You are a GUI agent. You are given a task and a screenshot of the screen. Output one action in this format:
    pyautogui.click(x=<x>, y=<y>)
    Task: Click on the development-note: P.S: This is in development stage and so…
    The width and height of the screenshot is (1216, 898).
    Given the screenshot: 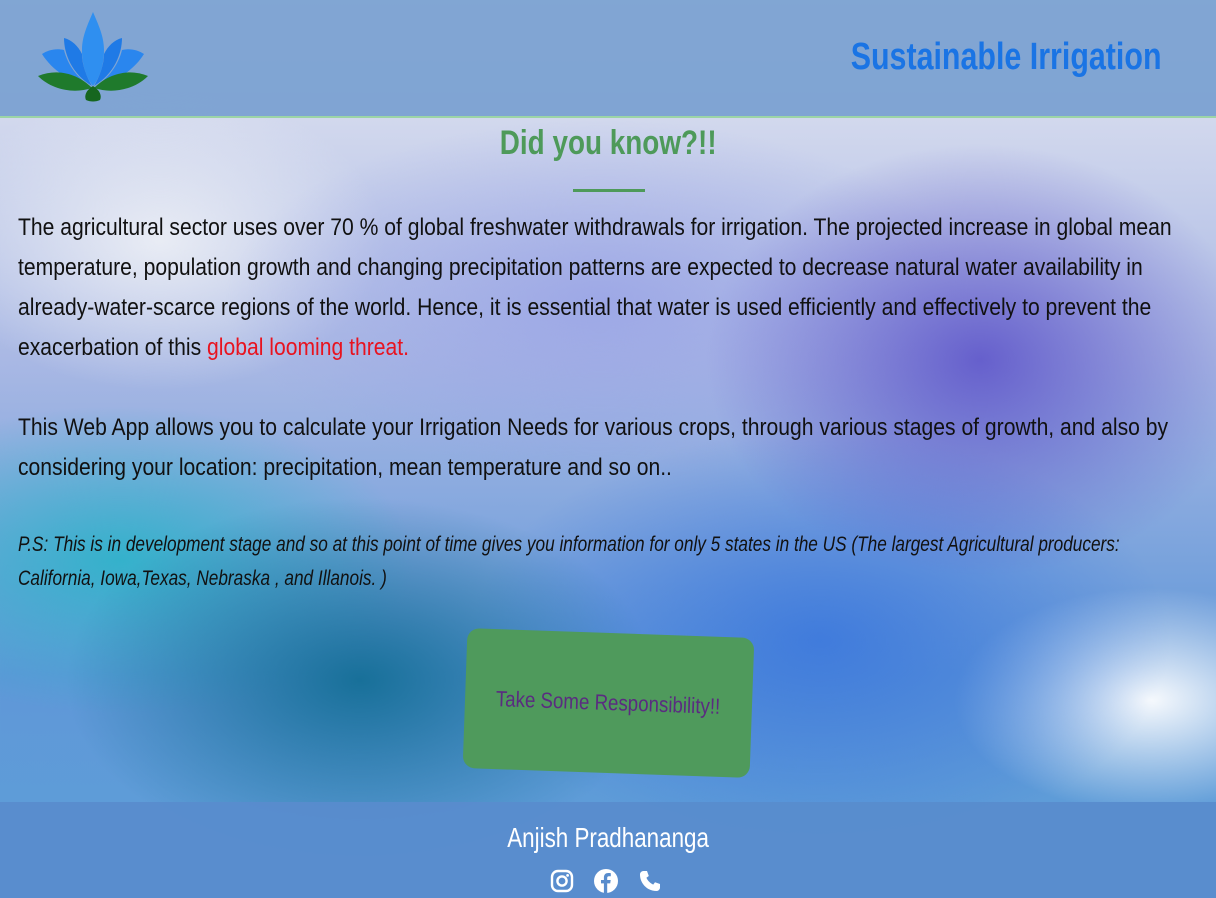 What is the action you would take?
    pyautogui.click(x=569, y=561)
    